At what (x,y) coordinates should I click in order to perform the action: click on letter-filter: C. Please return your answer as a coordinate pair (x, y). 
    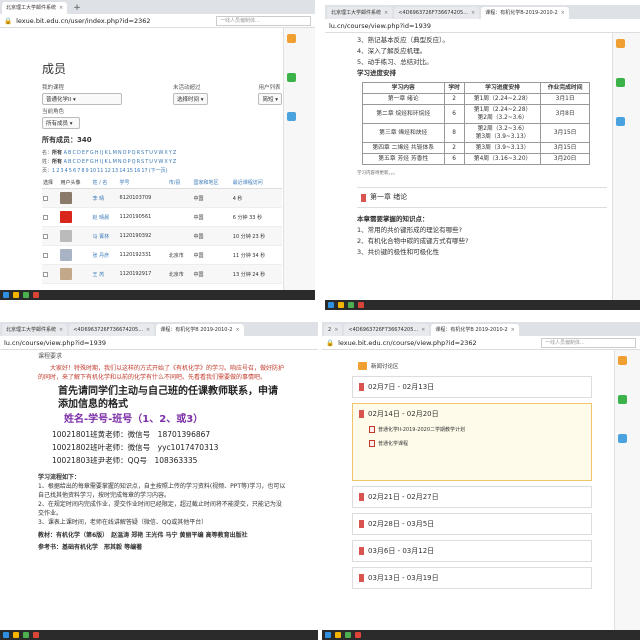
    Looking at the image, I should click on (74, 153).